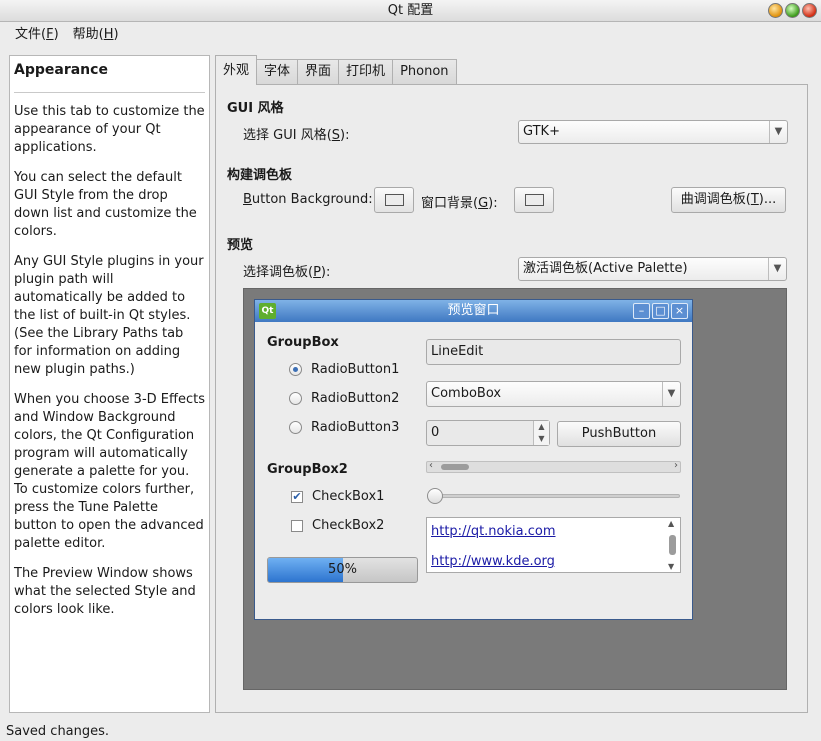 Image resolution: width=821 pixels, height=741 pixels. What do you see at coordinates (336, 135) in the screenshot?
I see `gui-style-label-mnemonic: S` at bounding box center [336, 135].